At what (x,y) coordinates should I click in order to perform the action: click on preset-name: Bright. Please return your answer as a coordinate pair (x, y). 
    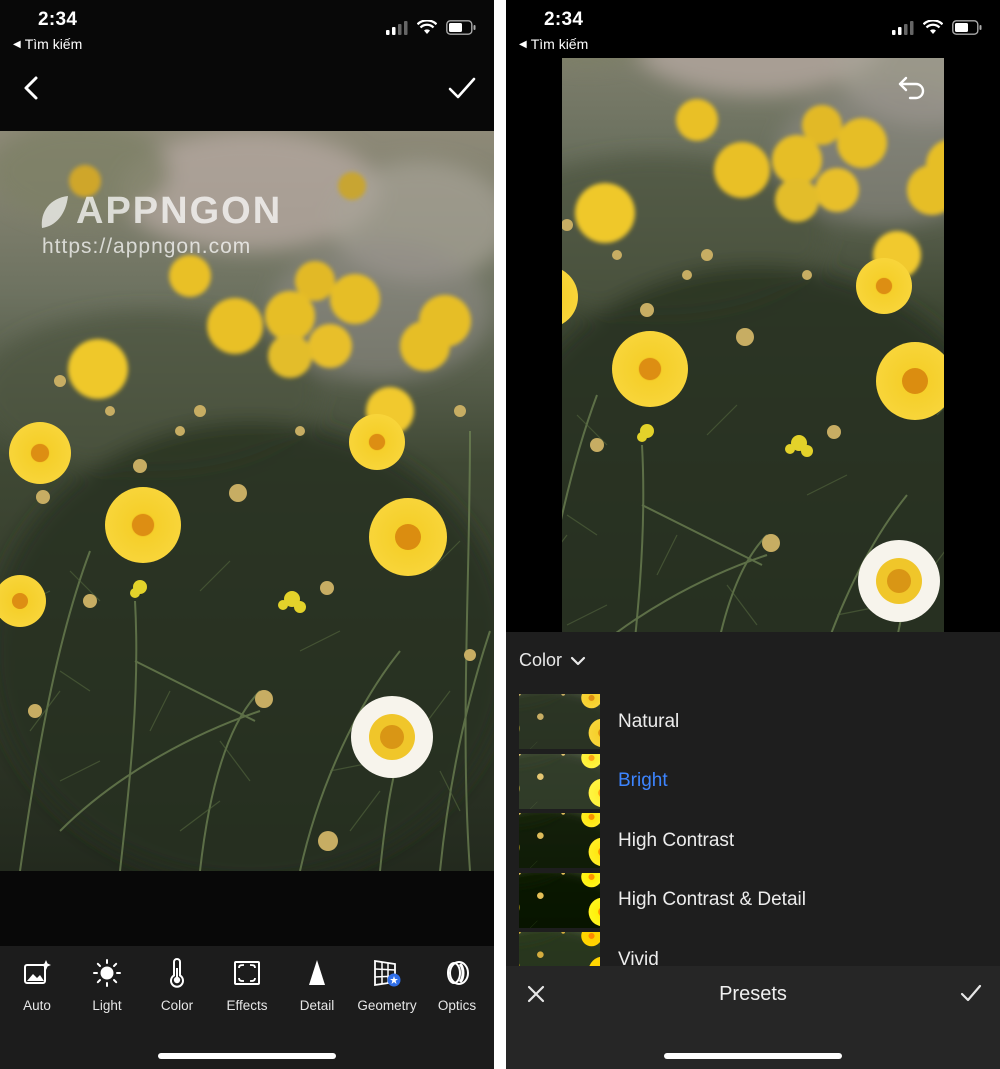
    Looking at the image, I should click on (643, 781).